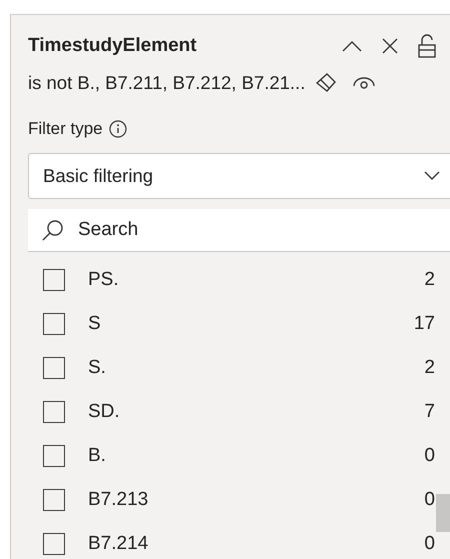 The image size is (450, 559). Describe the element at coordinates (119, 500) in the screenshot. I see `value-label: B7.213` at that location.